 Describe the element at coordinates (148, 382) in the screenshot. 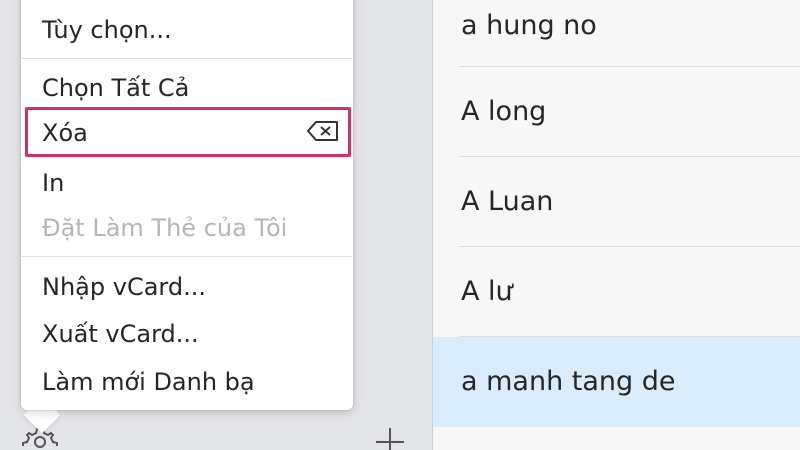

I see `menu-item-refresh-contacts: Làm mới Danh bạ` at that location.